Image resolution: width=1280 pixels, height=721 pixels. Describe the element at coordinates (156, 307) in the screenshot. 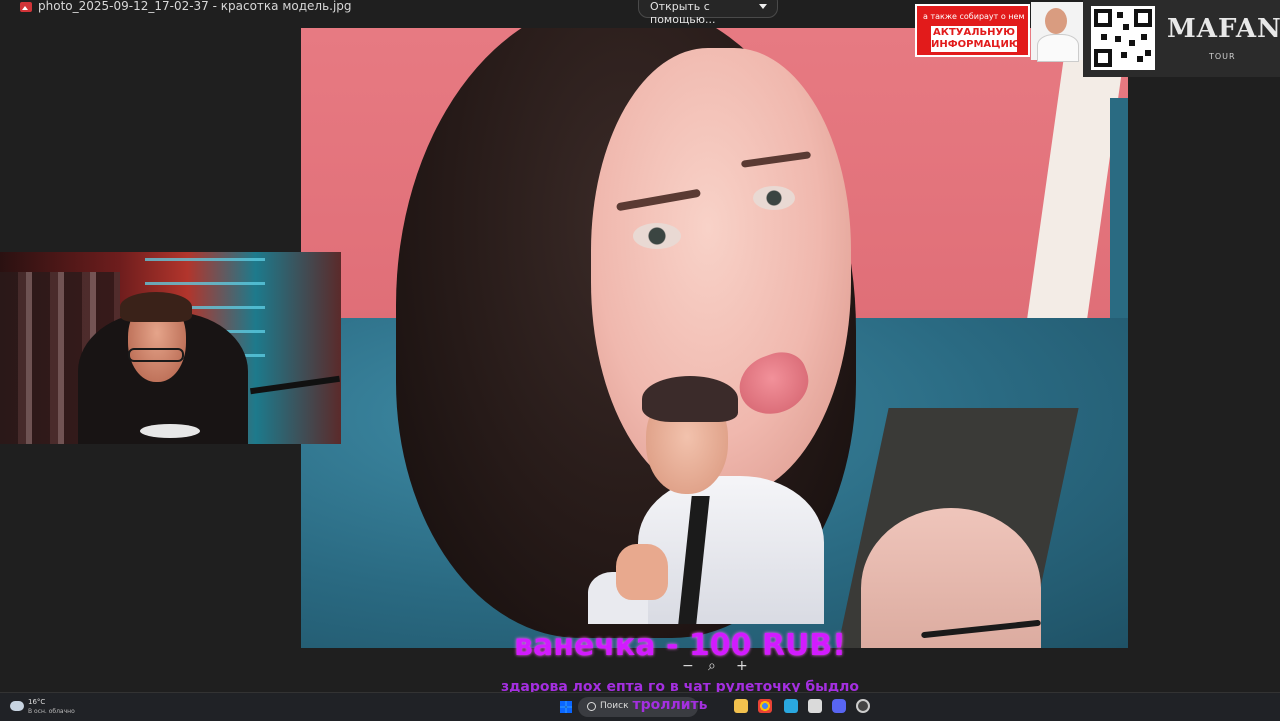

I see `webcam-streamer-hair` at that location.